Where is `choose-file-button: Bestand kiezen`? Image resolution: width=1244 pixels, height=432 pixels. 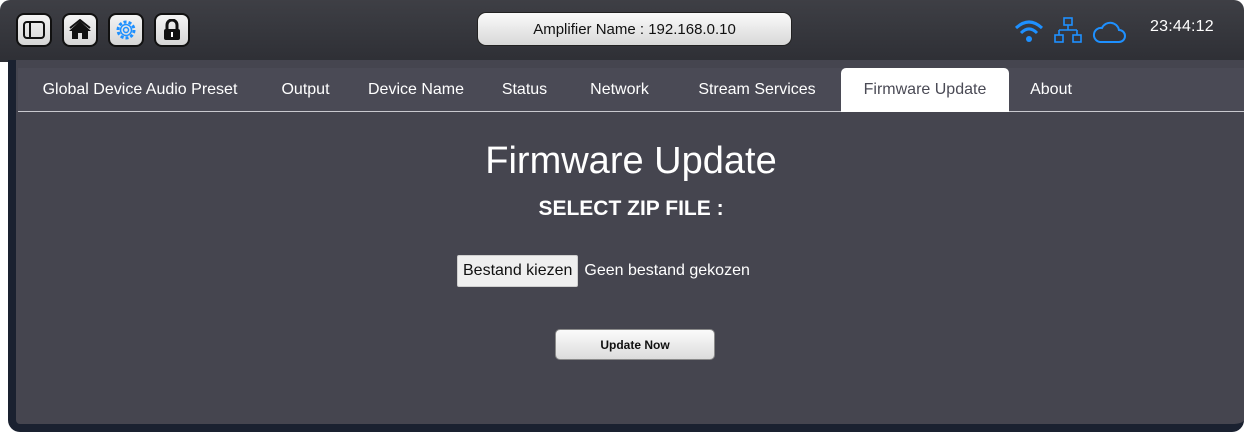 choose-file-button: Bestand kiezen is located at coordinates (518, 271).